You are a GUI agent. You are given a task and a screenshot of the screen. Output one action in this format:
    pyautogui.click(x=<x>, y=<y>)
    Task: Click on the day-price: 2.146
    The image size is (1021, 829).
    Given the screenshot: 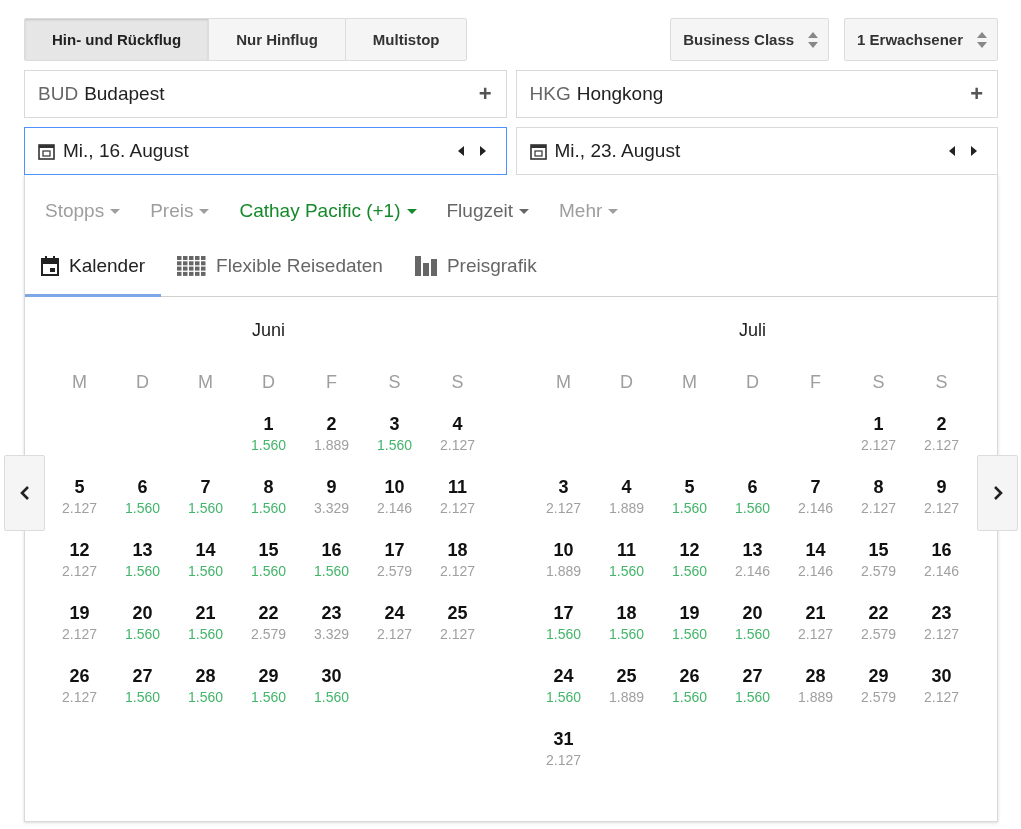 What is the action you would take?
    pyautogui.click(x=815, y=508)
    